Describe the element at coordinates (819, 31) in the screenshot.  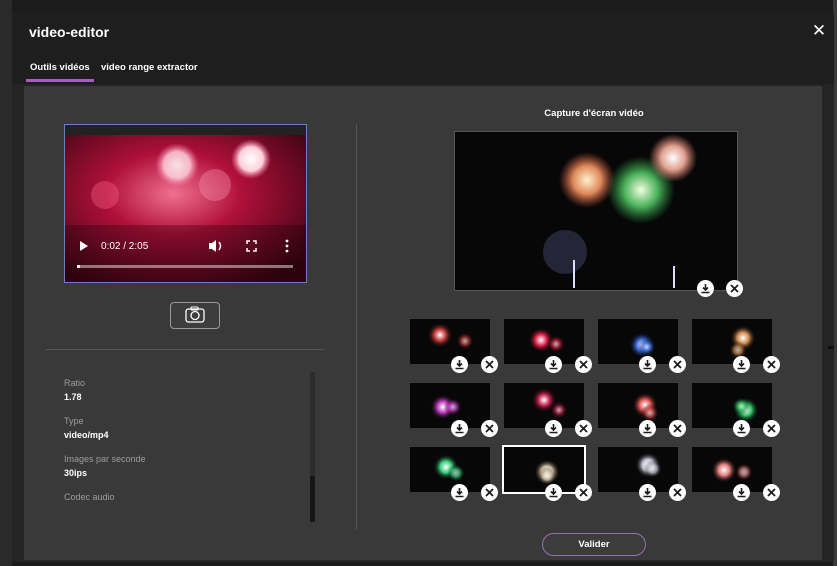
I see `close-icon: ✕` at that location.